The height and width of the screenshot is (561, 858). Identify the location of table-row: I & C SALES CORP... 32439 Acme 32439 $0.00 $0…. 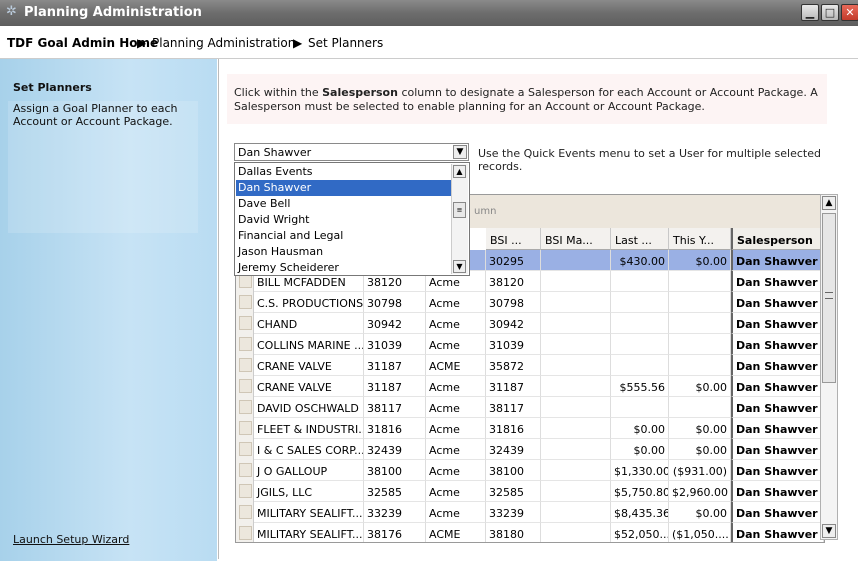
(530, 449).